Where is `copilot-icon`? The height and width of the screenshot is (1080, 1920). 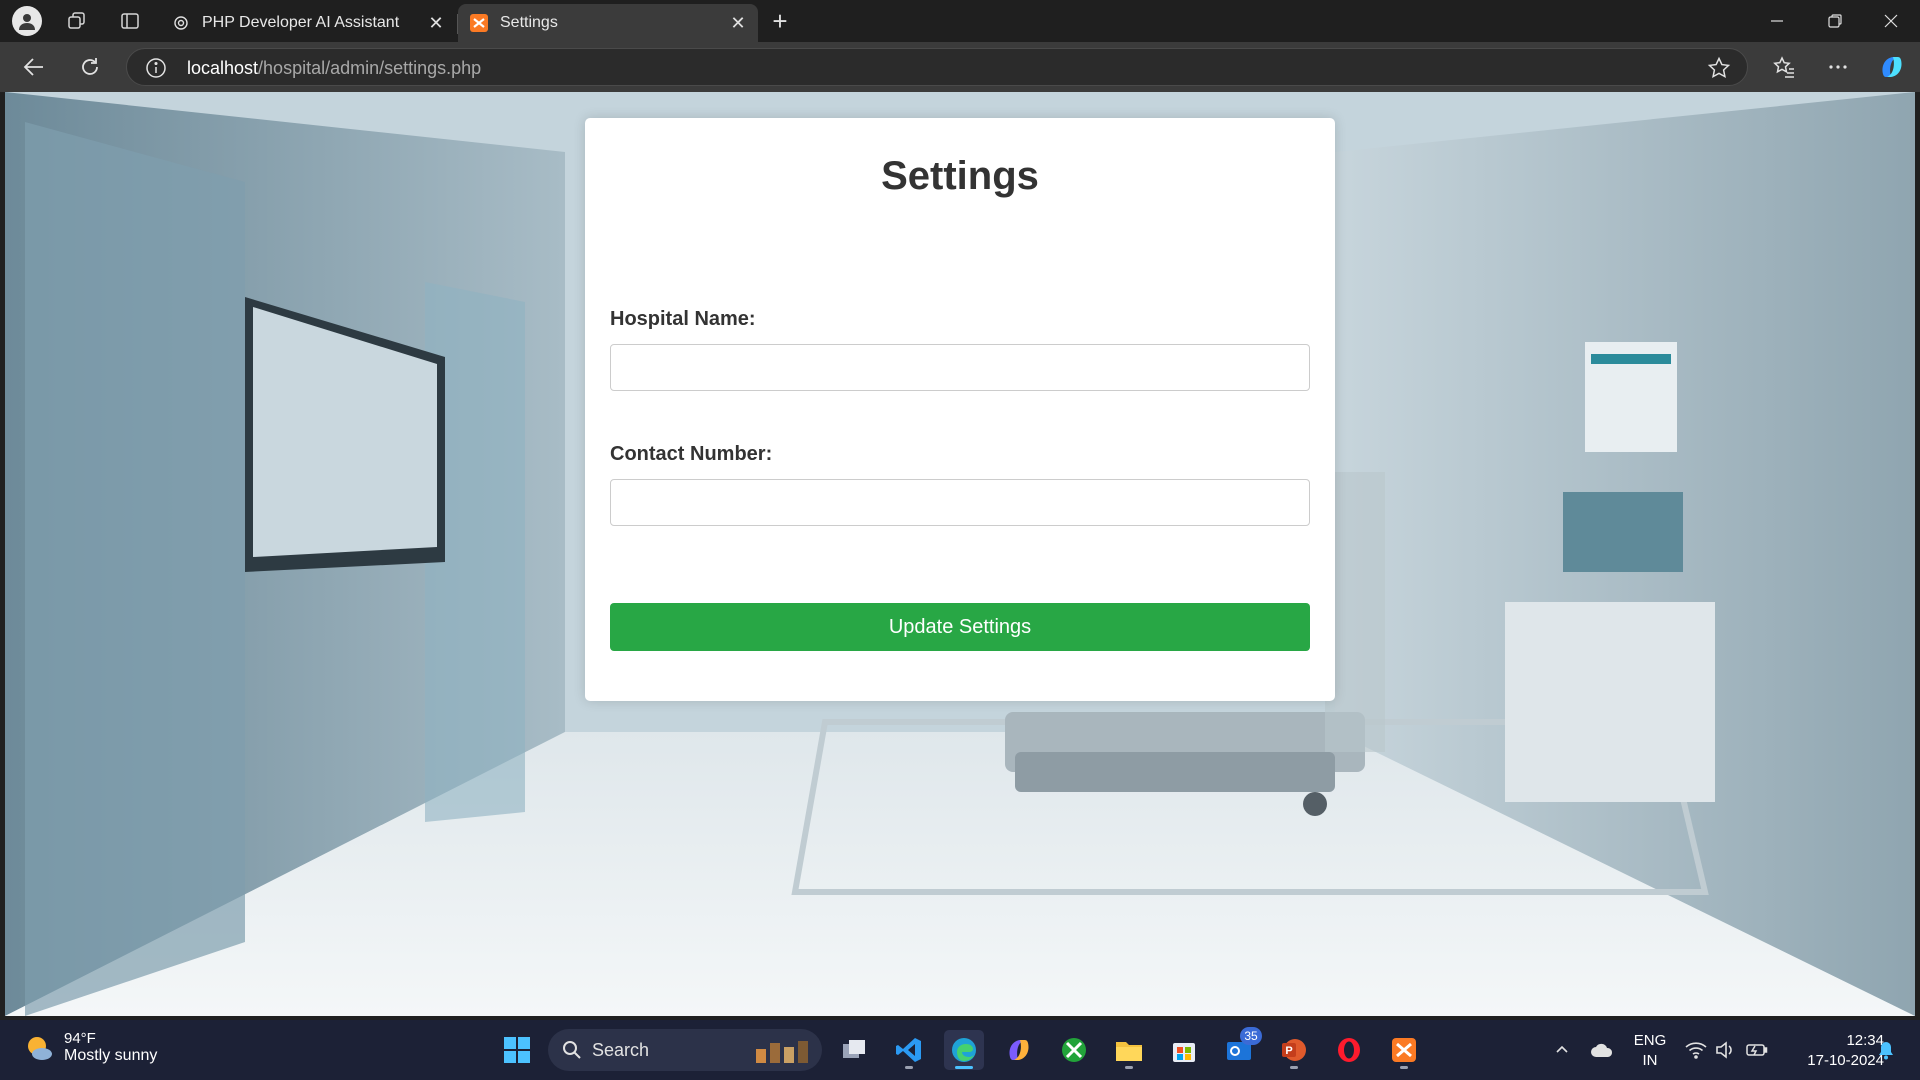
copilot-icon is located at coordinates (1892, 67).